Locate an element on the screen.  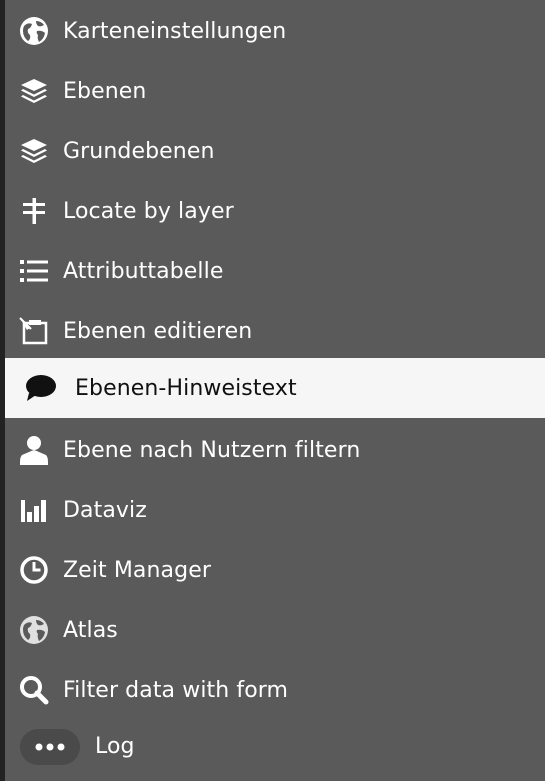
menu-item-label: Ebene nach Nutzern filtern is located at coordinates (212, 450).